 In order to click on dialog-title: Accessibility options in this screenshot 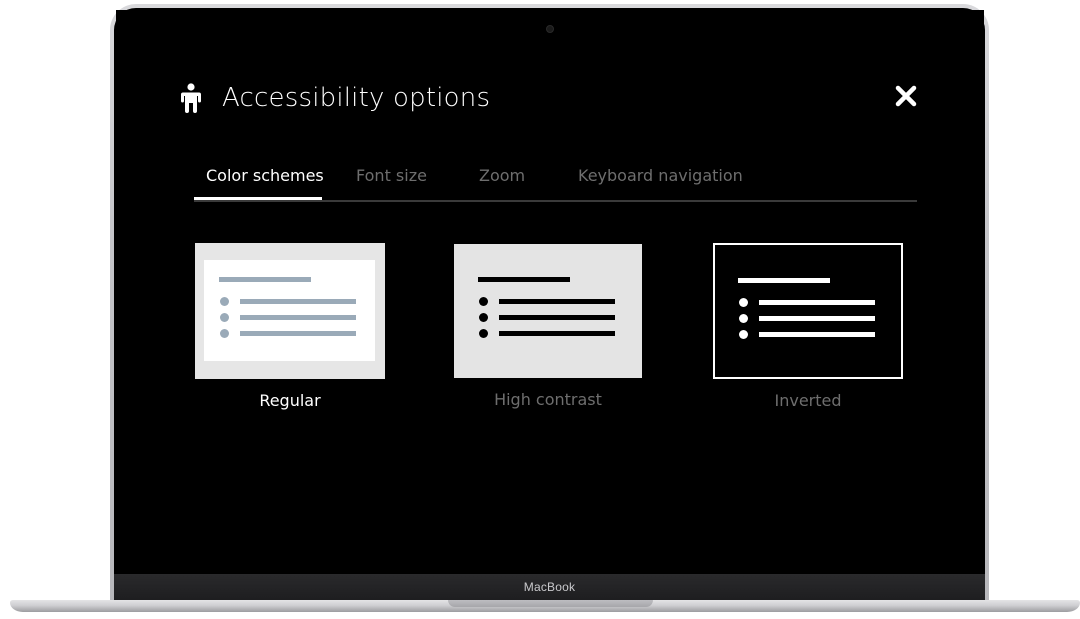, I will do `click(356, 98)`.